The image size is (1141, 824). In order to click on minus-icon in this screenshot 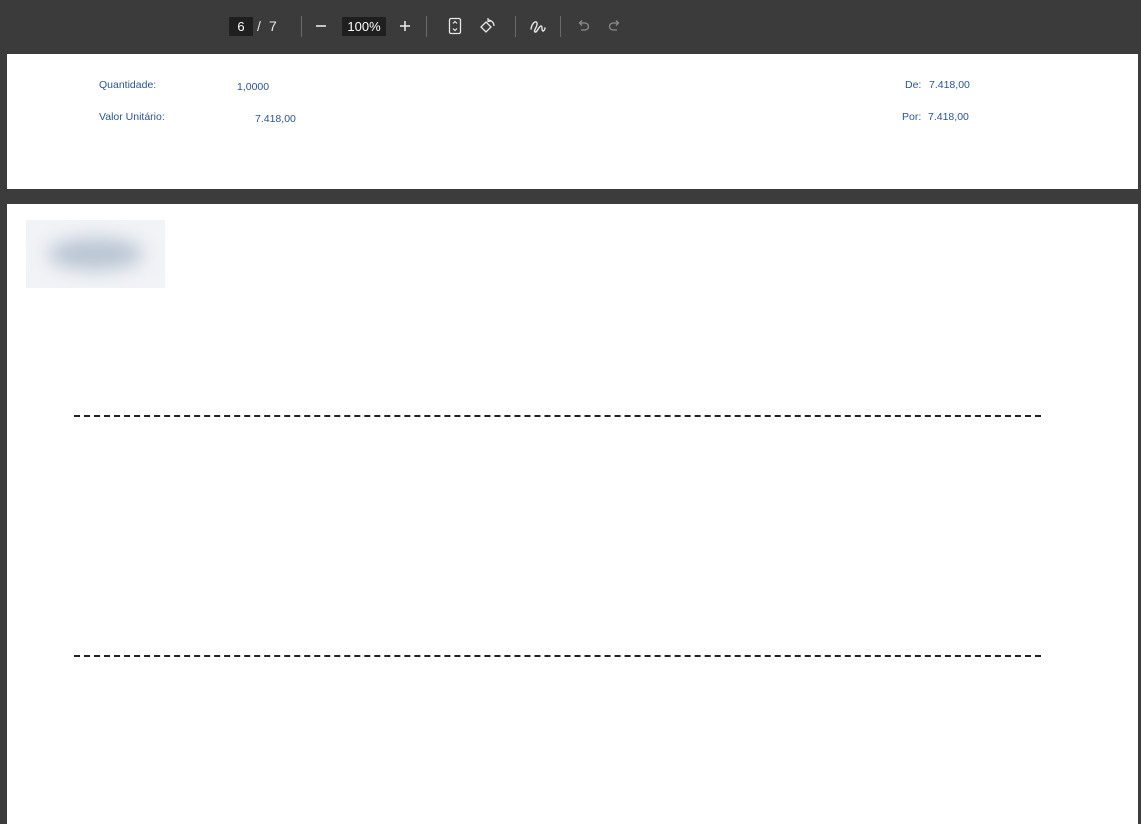, I will do `click(321, 26)`.